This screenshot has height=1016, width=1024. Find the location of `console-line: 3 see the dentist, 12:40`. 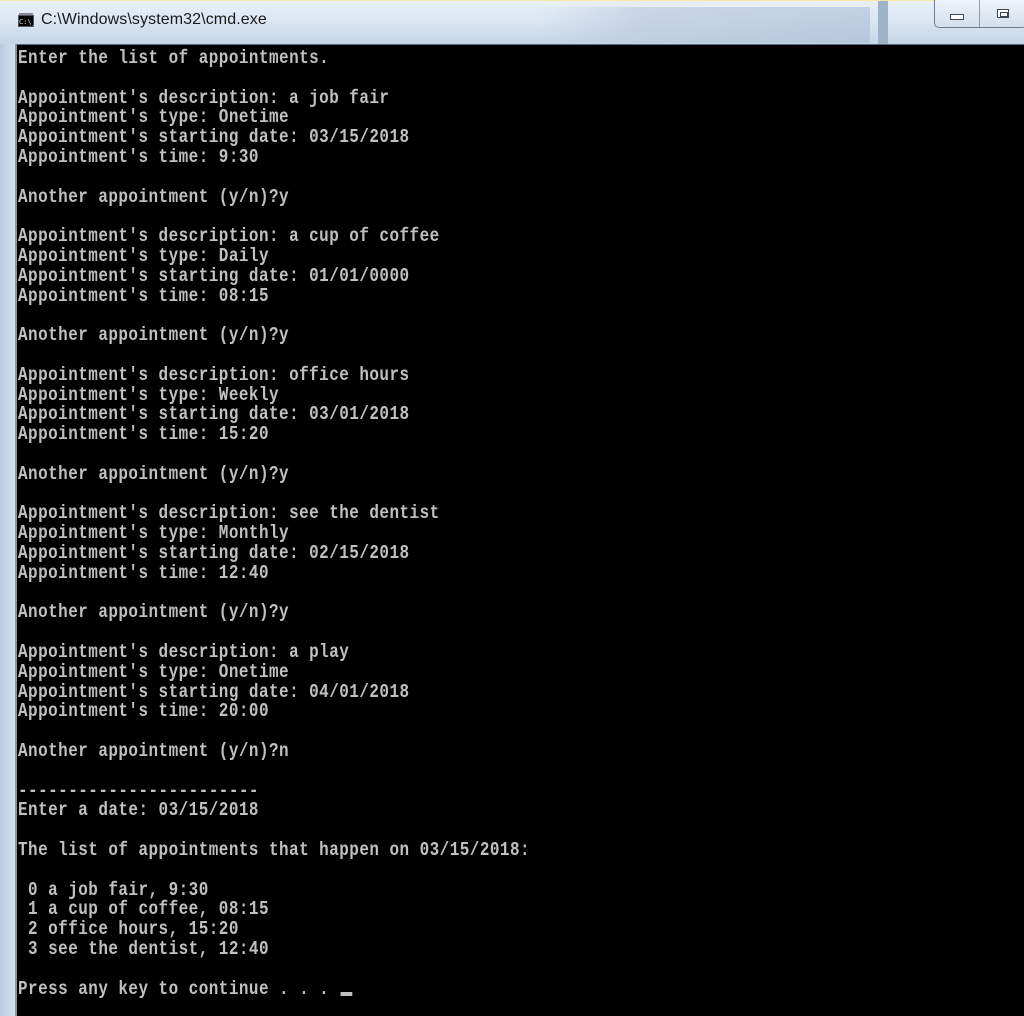

console-line: 3 see the dentist, 12:40 is located at coordinates (143, 949).